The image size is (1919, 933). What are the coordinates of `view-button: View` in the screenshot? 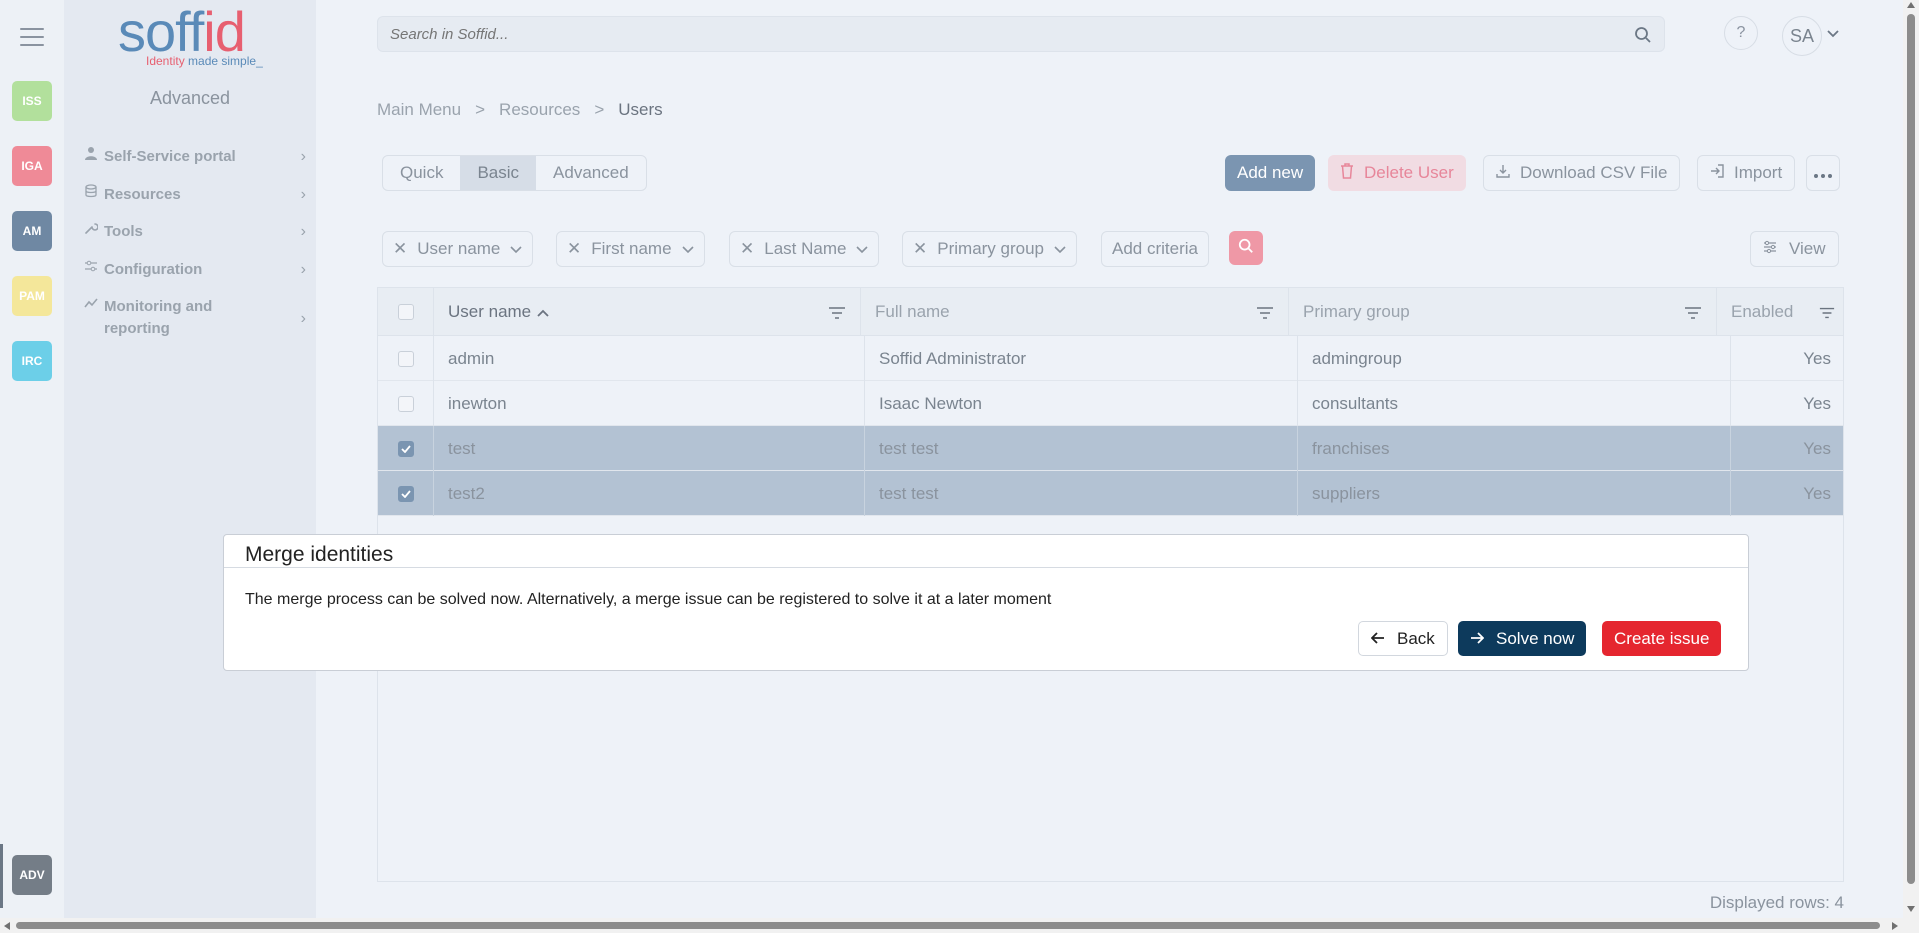 It's located at (1794, 249).